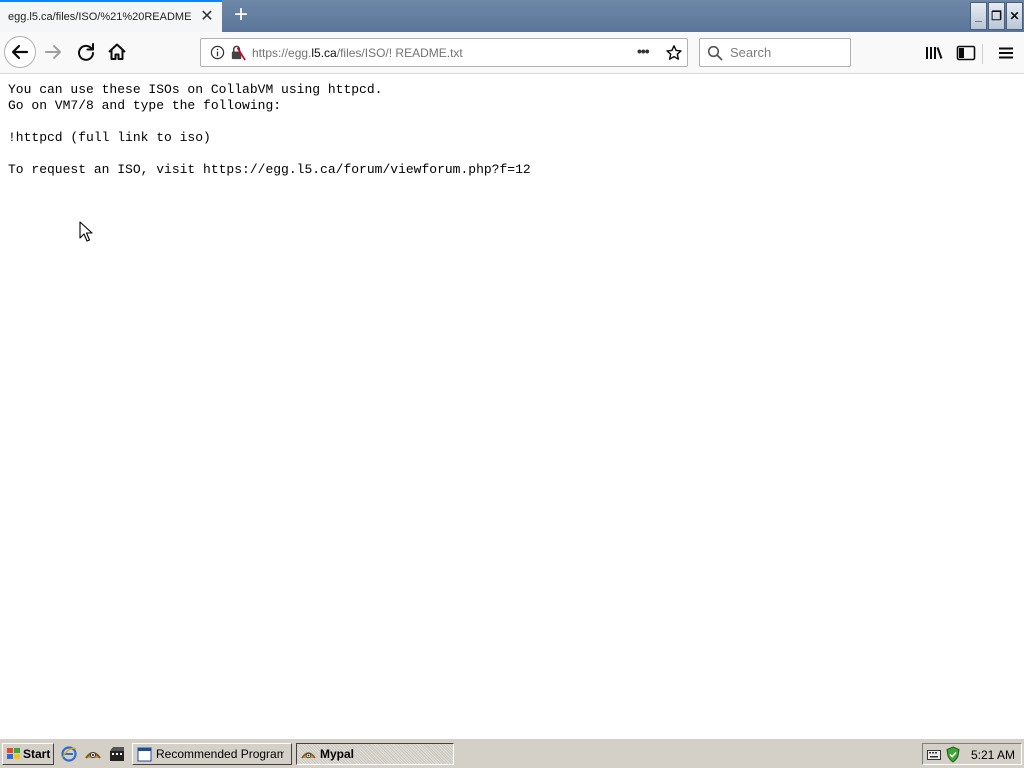 Image resolution: width=1024 pixels, height=768 pixels. I want to click on tab-title: egg.l5.ca/files/ISO/%21%20README.txt, so click(100, 17).